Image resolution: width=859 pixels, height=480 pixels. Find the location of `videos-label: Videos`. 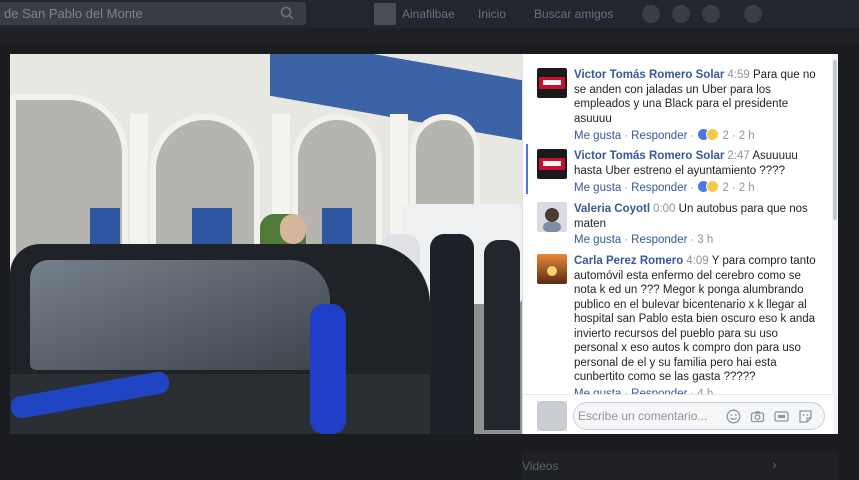

videos-label: Videos is located at coordinates (540, 466).